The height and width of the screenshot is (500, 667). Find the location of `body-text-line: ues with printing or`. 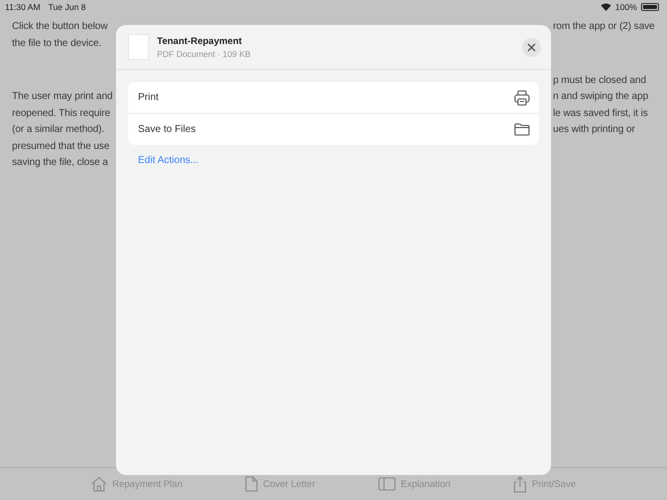

body-text-line: ues with printing or is located at coordinates (594, 130).